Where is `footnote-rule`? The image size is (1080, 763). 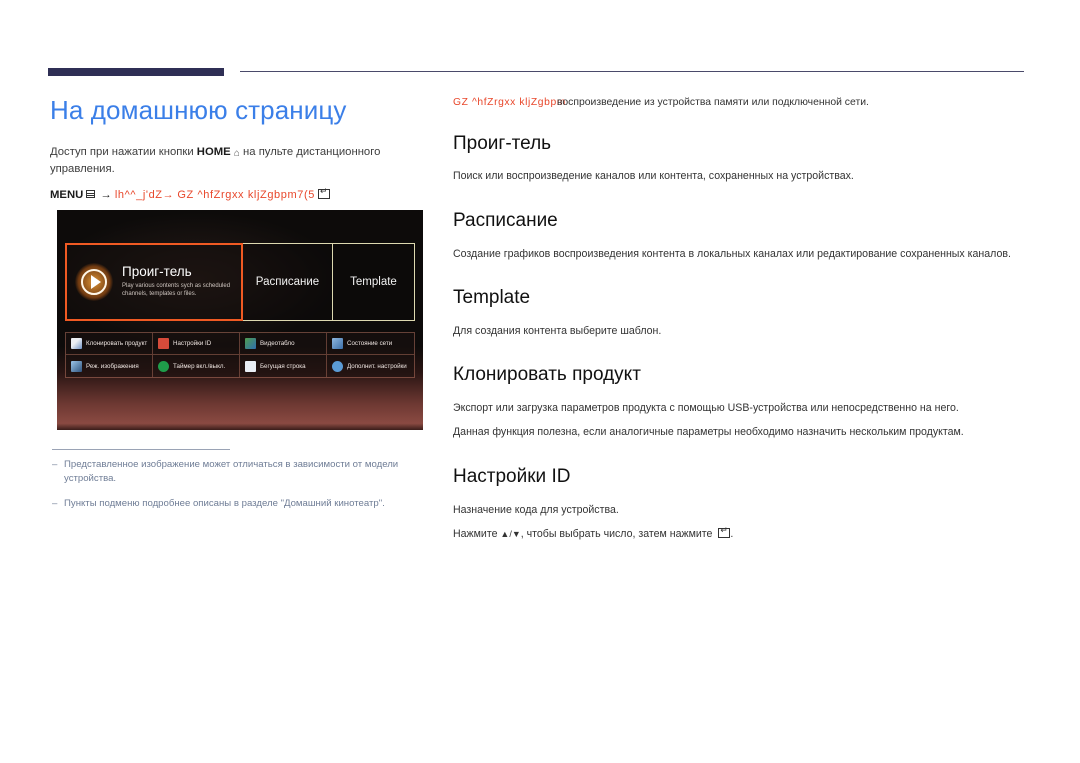
footnote-rule is located at coordinates (141, 449).